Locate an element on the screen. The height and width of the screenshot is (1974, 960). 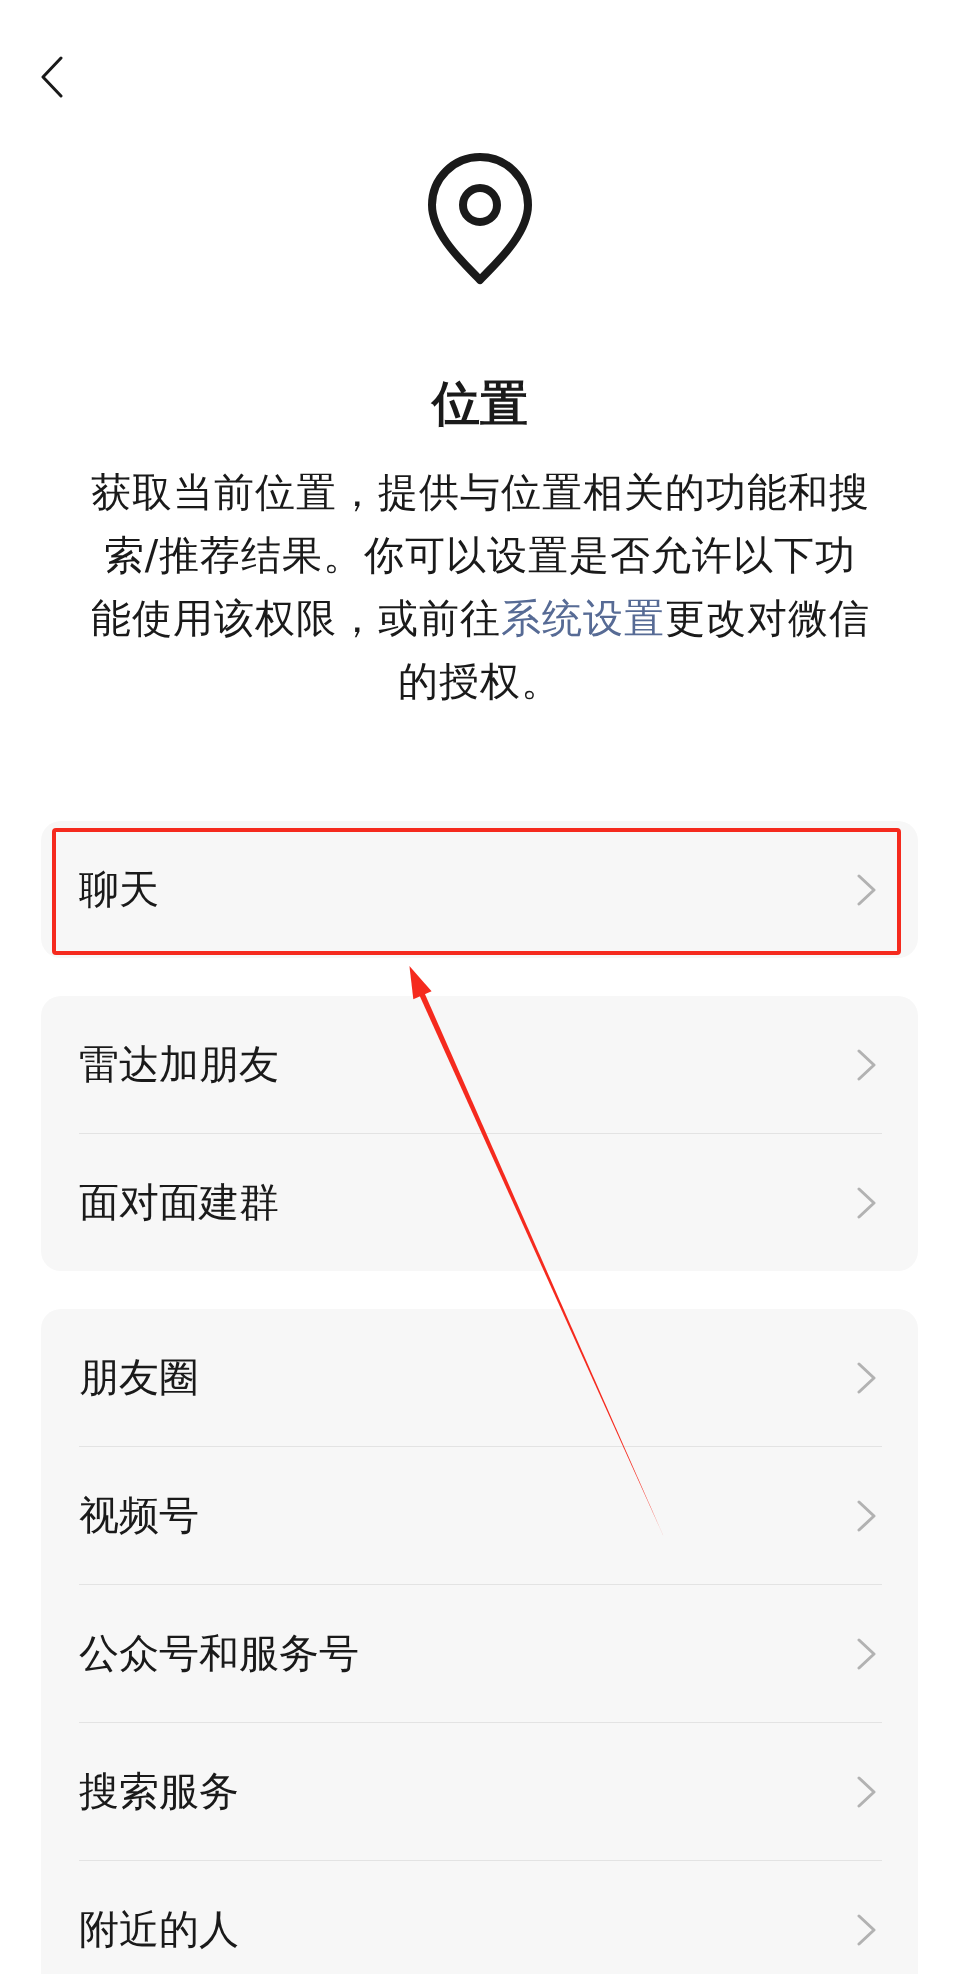
list-item: 搜索服务 is located at coordinates (479, 1791).